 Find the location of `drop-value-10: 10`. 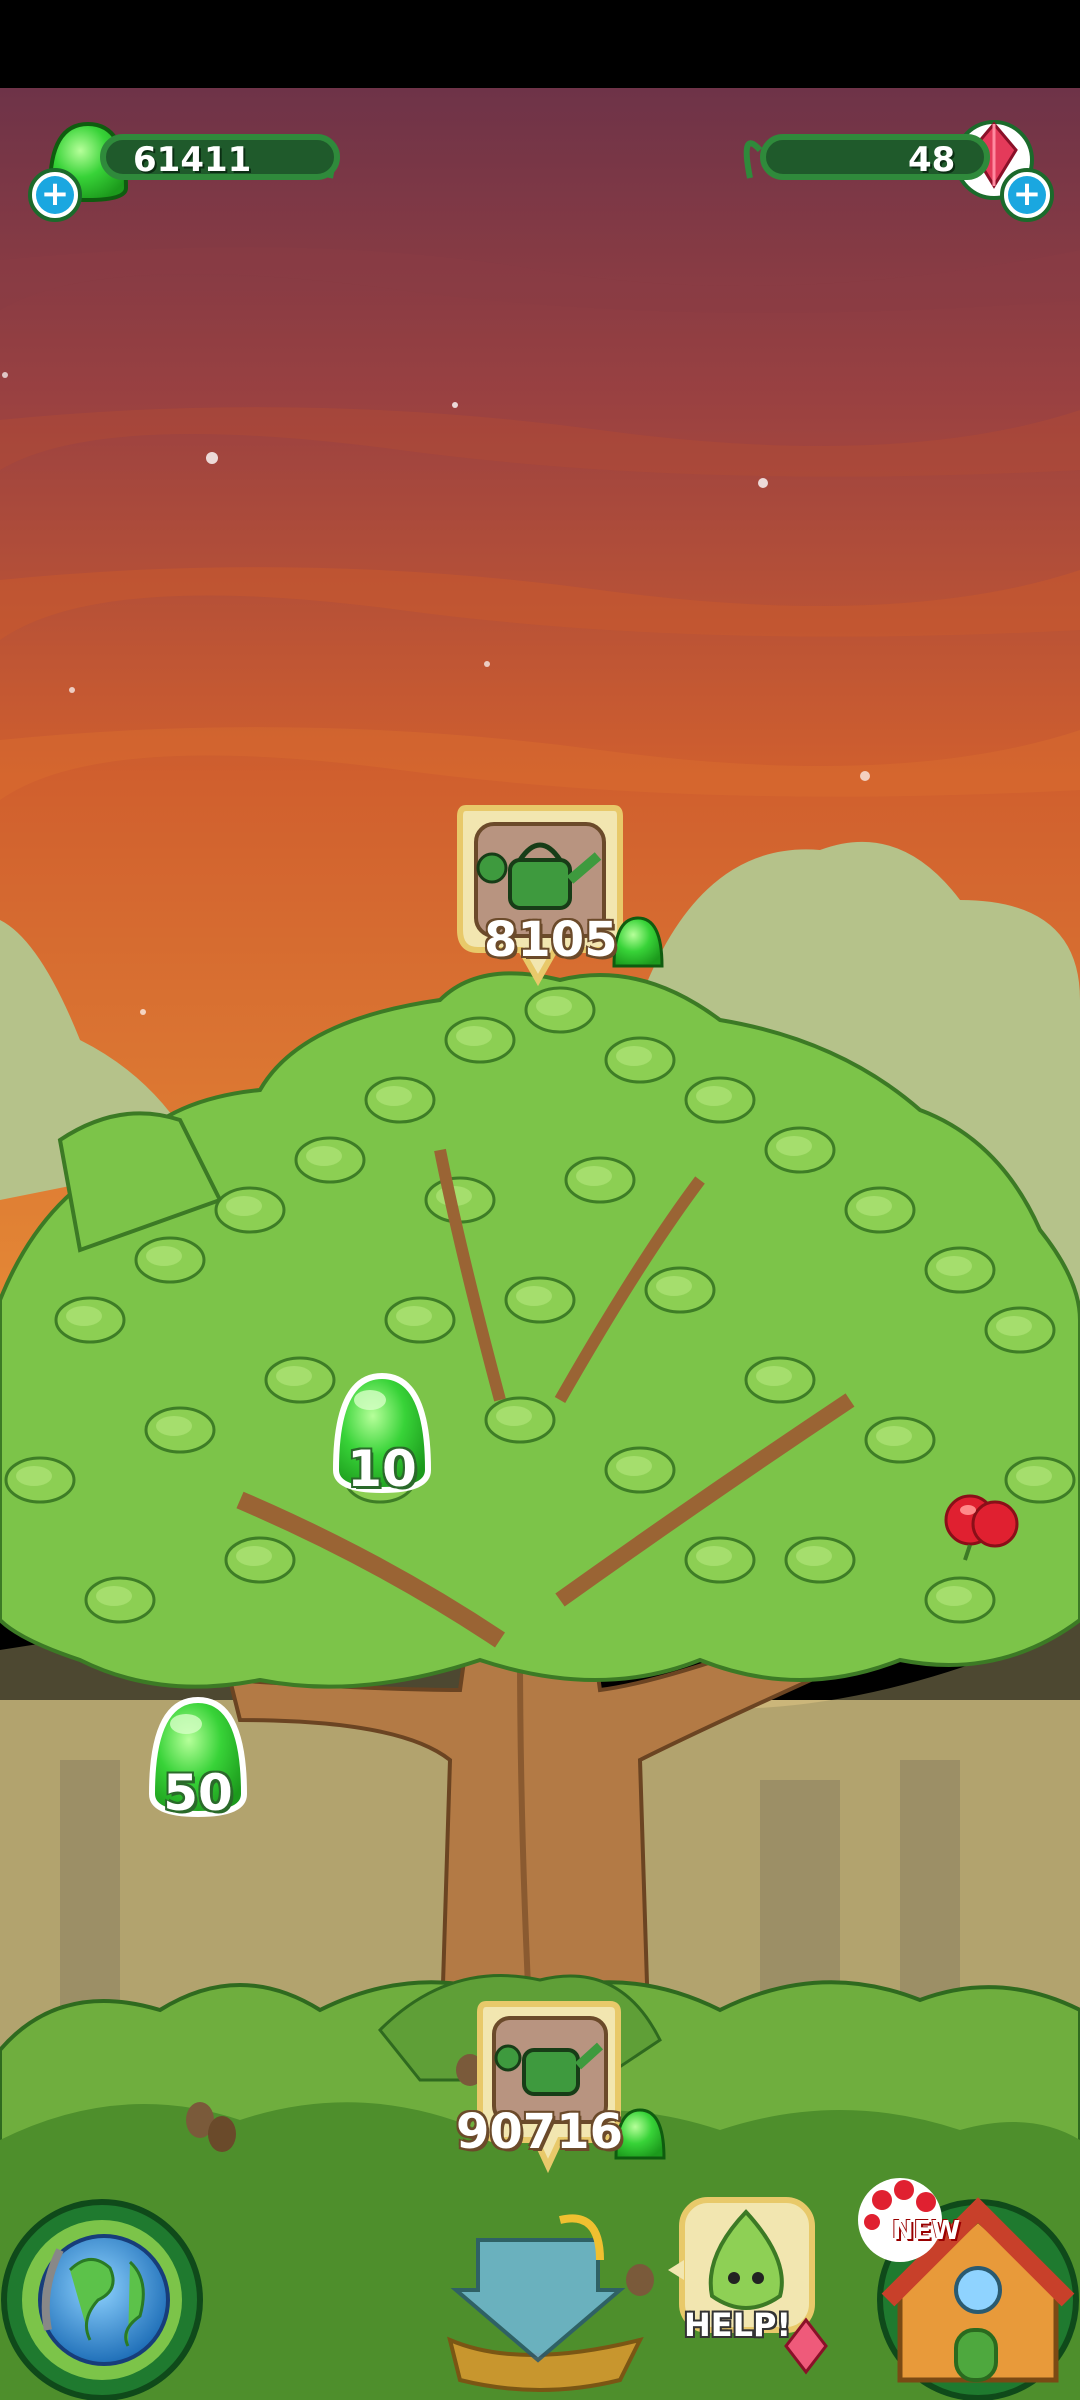

drop-value-10: 10 is located at coordinates (382, 1469).